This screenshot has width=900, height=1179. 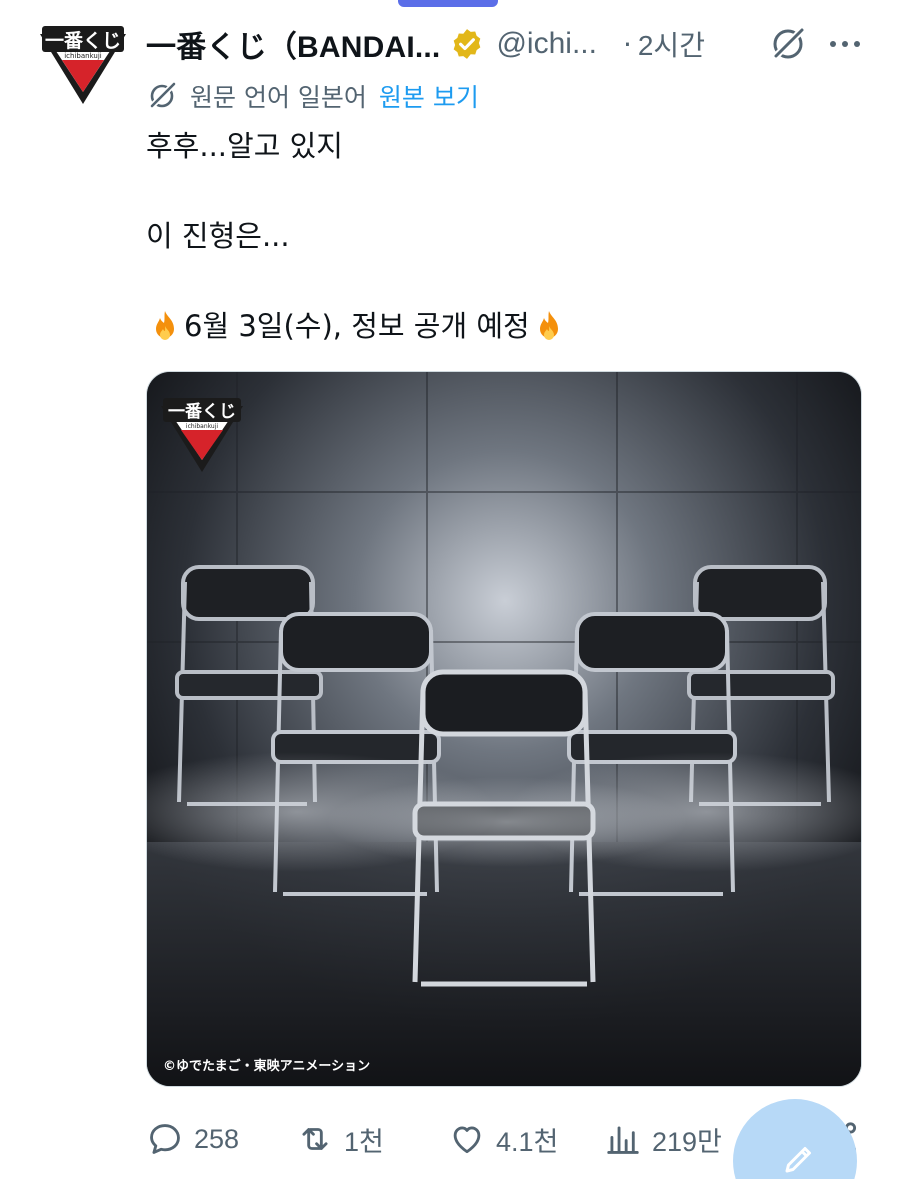 What do you see at coordinates (671, 44) in the screenshot?
I see `post-time: 2시간` at bounding box center [671, 44].